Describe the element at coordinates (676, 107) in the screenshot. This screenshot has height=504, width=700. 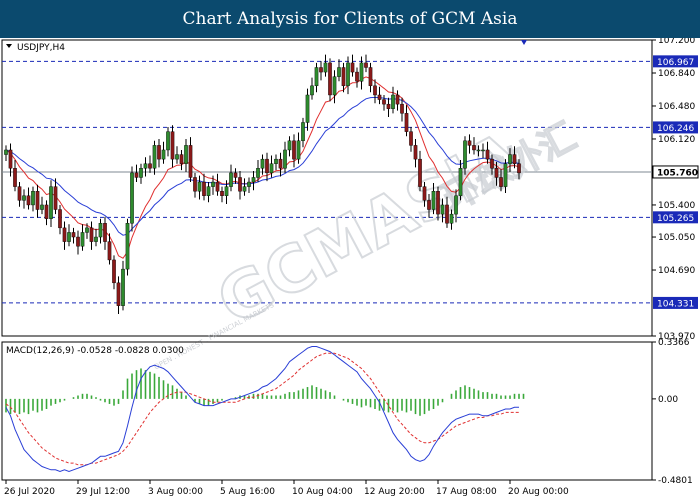
I see `y-tick-label: 106.480` at that location.